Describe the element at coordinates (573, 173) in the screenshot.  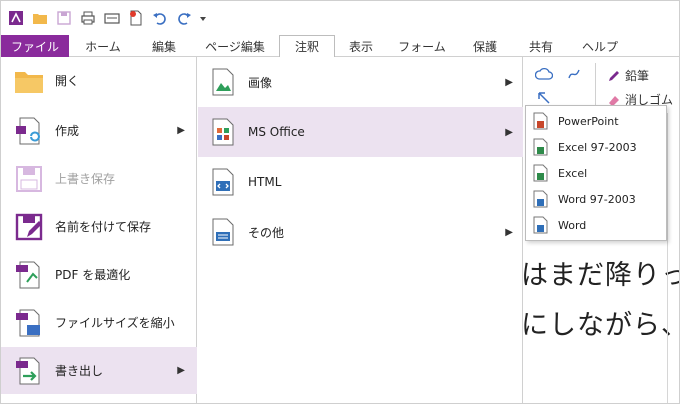
I see `flyout-item-label: Excel` at that location.